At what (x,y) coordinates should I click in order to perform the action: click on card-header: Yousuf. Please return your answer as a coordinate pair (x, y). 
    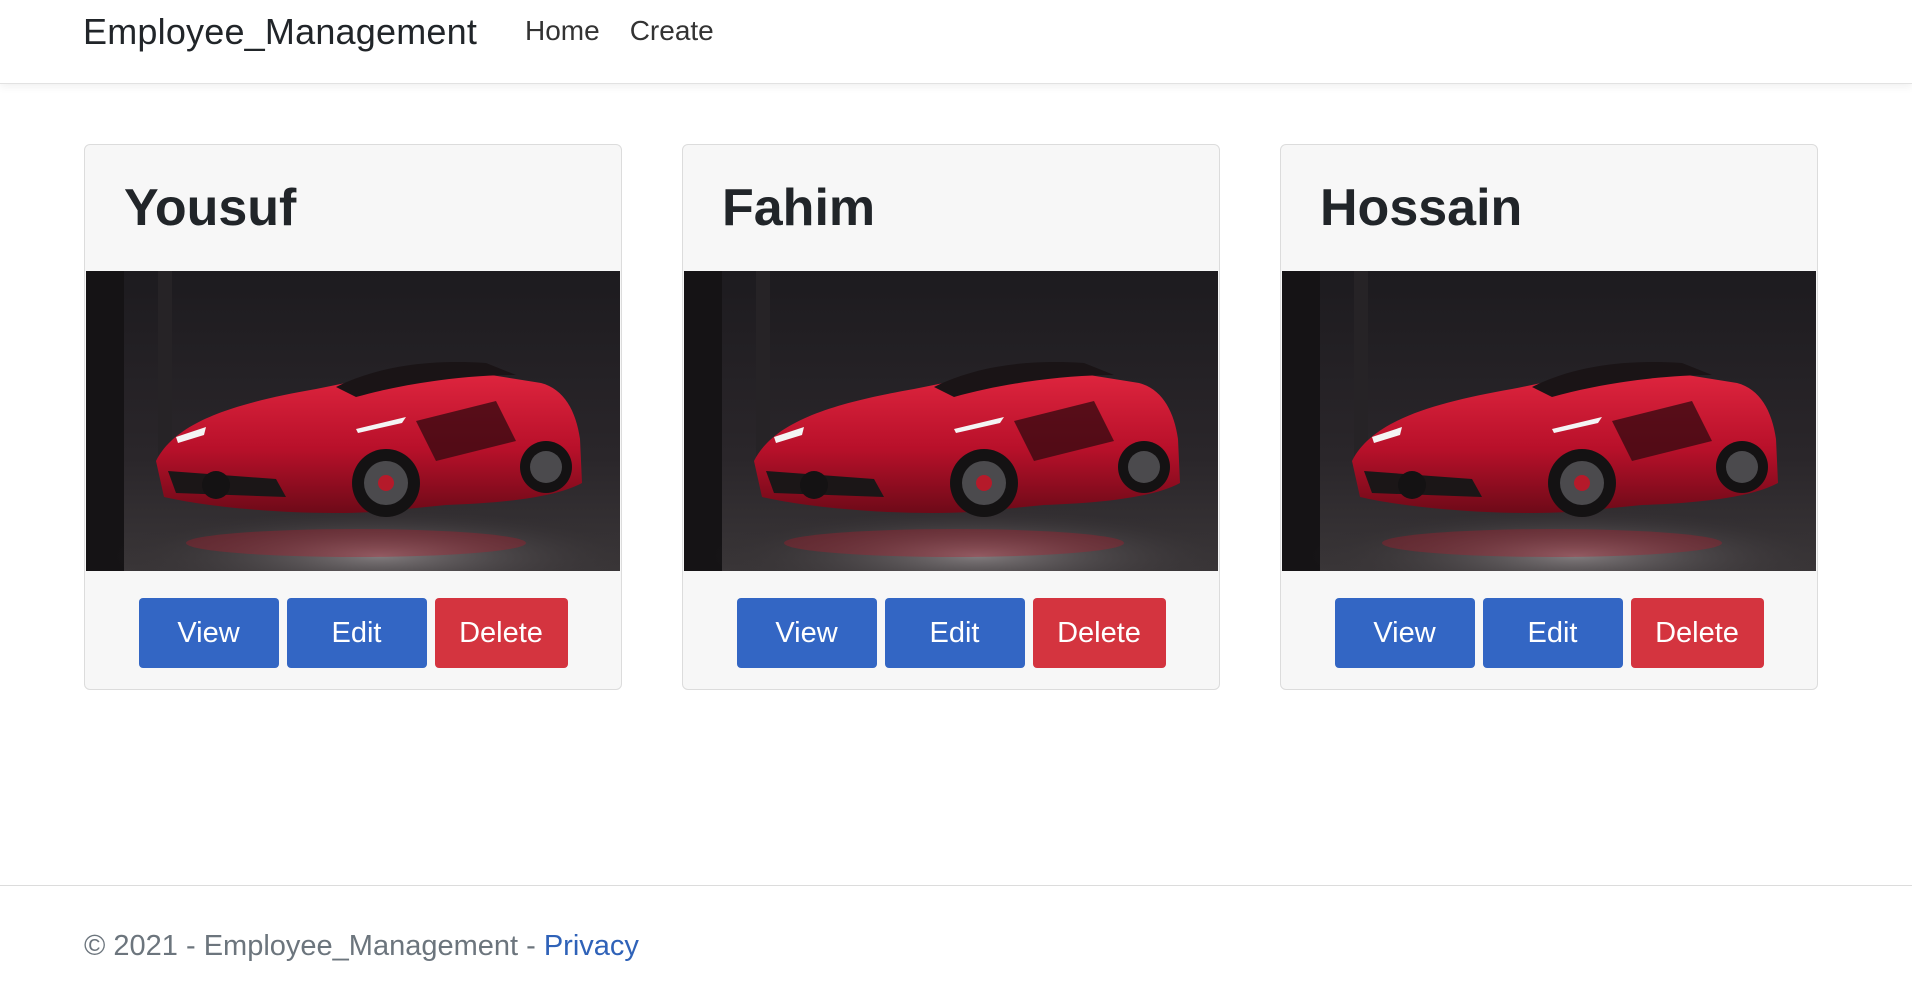
    Looking at the image, I should click on (353, 208).